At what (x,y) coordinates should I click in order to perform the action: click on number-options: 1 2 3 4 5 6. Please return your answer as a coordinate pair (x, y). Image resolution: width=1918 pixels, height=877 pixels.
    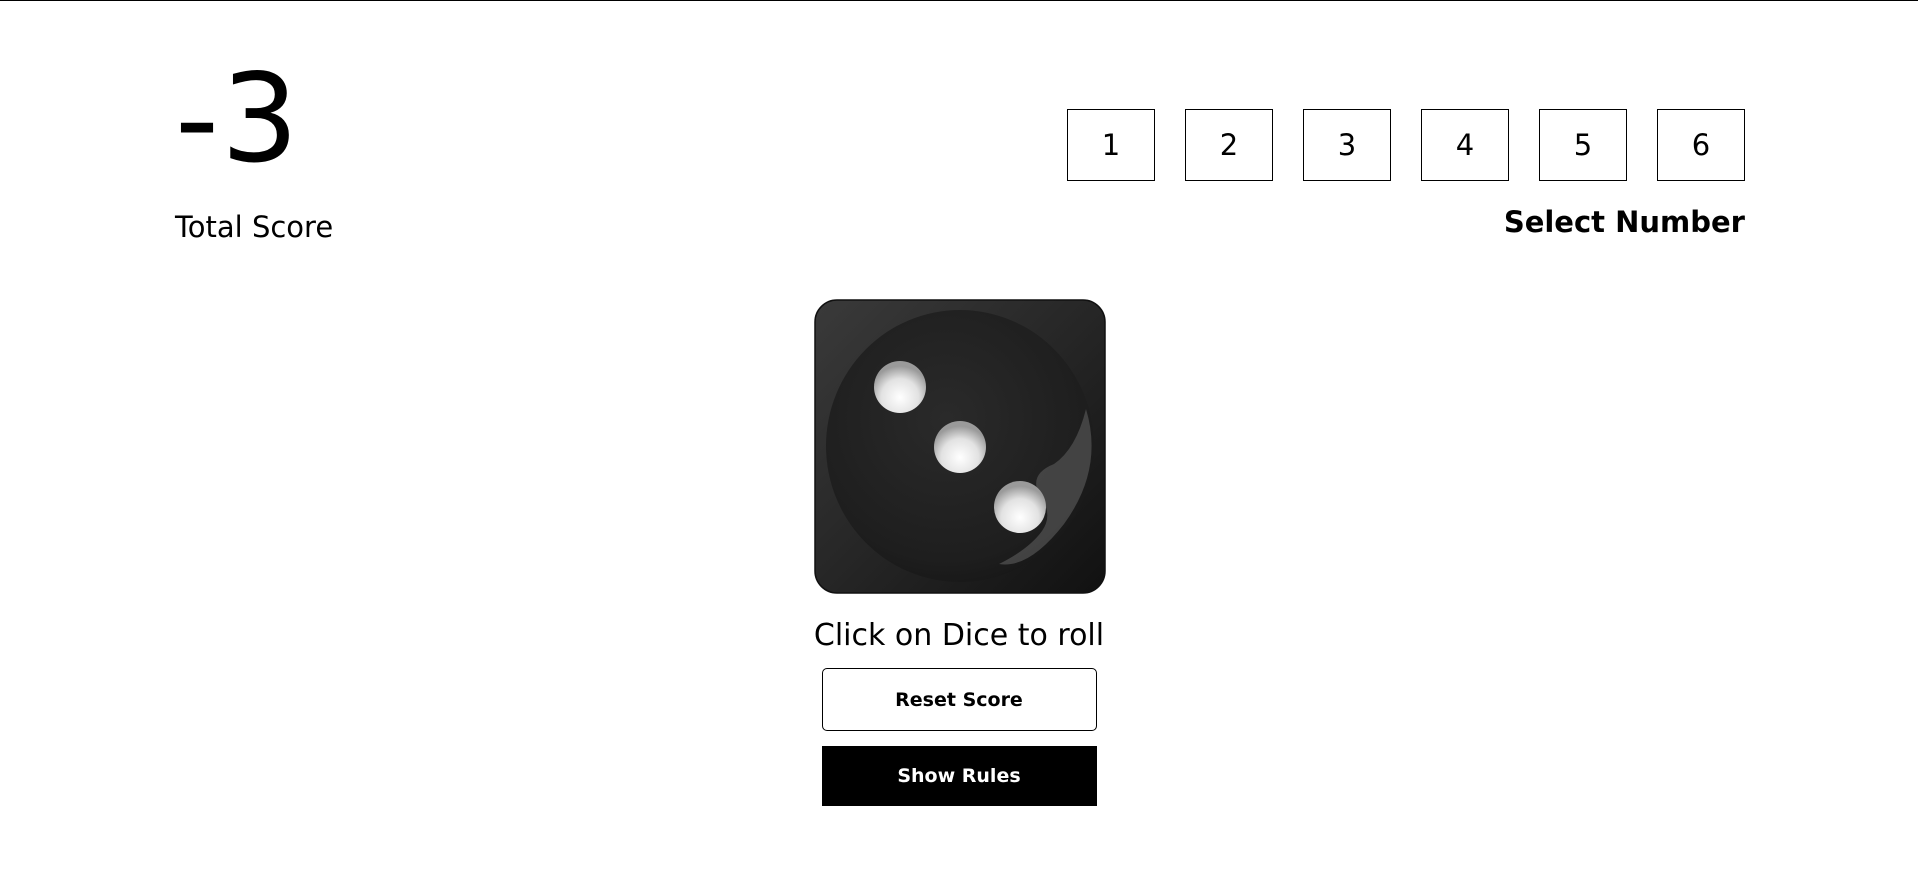
    Looking at the image, I should click on (1406, 145).